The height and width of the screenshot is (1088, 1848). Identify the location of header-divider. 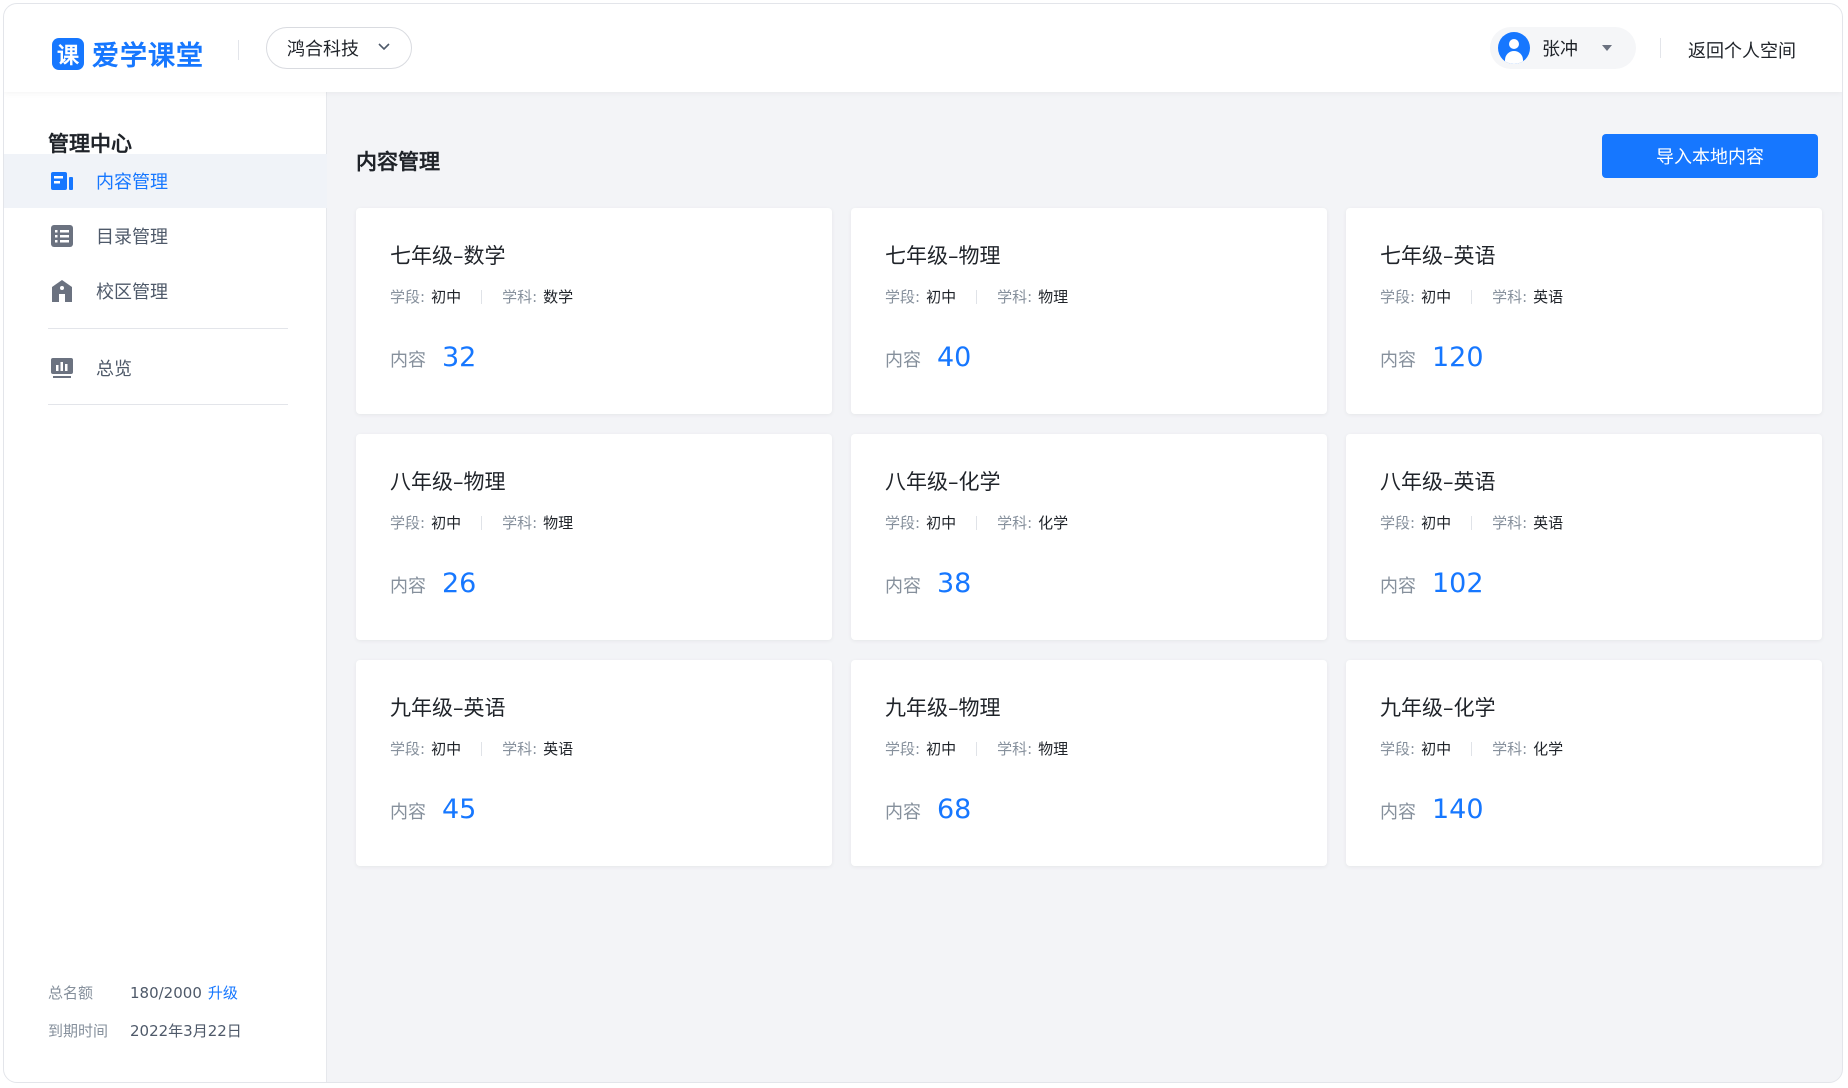
(238, 50).